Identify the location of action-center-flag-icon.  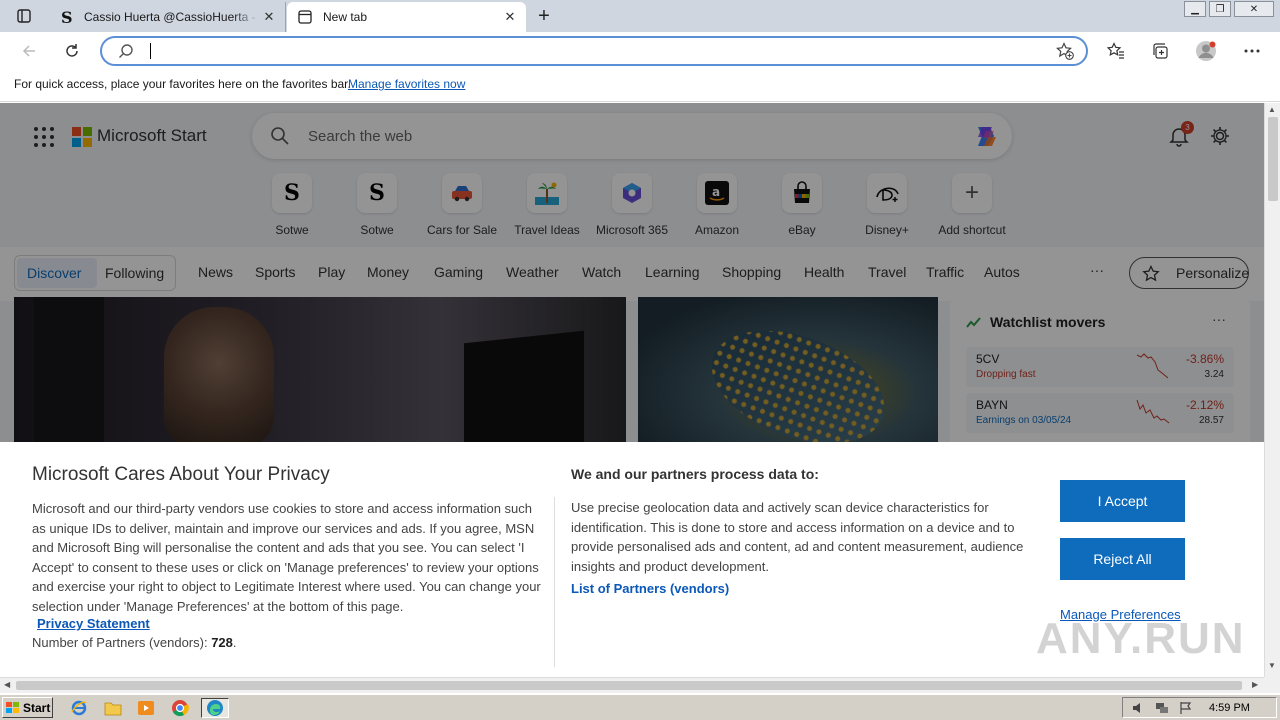
(1186, 708).